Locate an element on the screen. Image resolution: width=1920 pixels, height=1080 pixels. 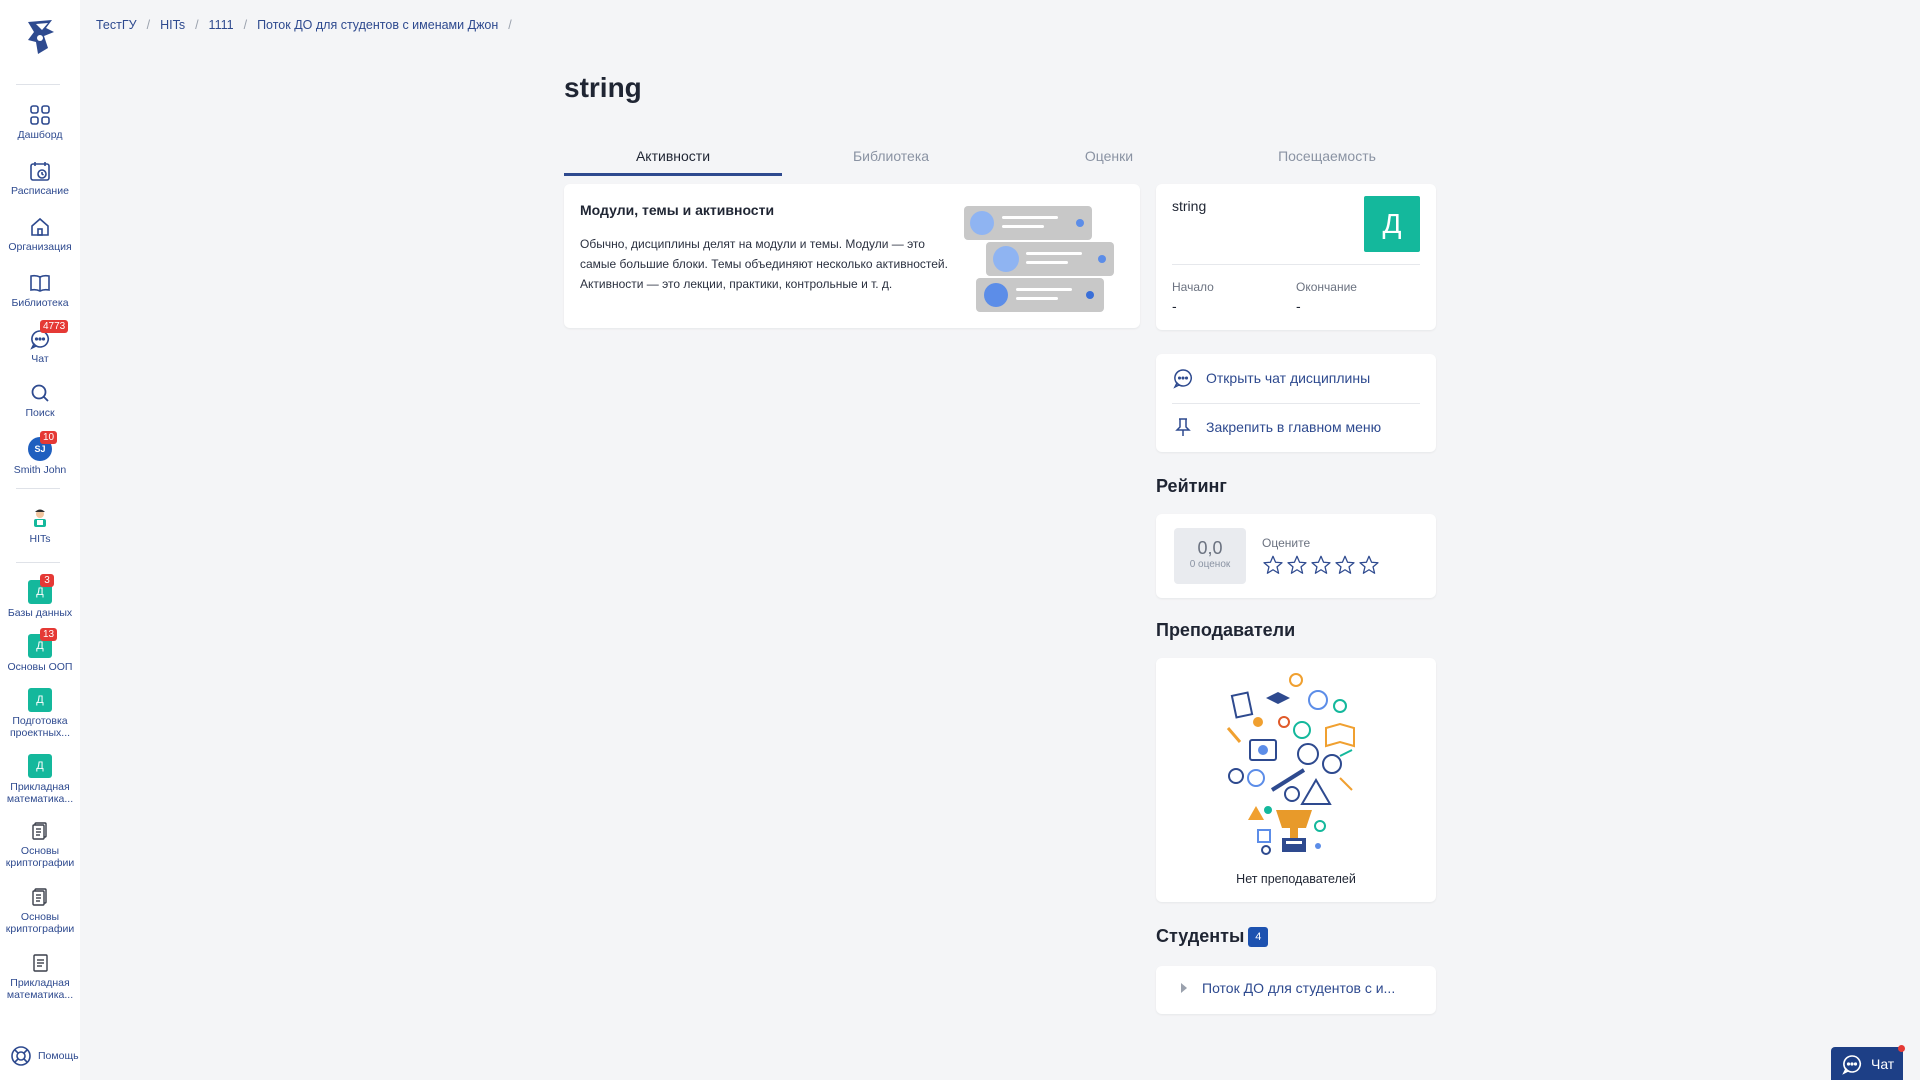
score-value: 0,0 is located at coordinates (1210, 548).